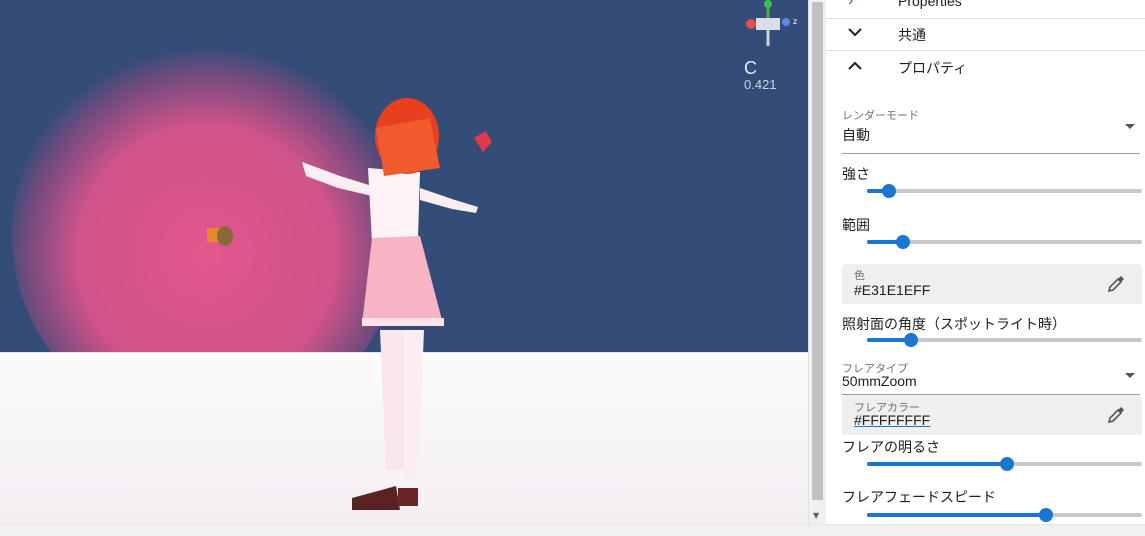 This screenshot has height=536, width=1145. Describe the element at coordinates (933, 68) in the screenshot. I see `section-title: プロパティ` at that location.